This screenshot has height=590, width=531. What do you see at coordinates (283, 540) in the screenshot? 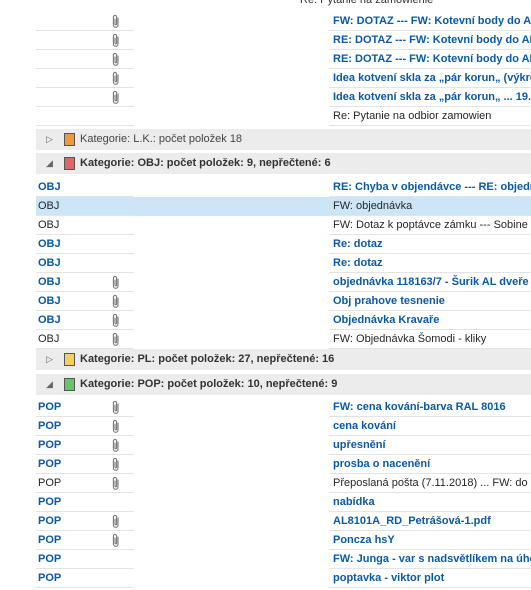
I see `mail-row: POP Poncza hsY` at bounding box center [283, 540].